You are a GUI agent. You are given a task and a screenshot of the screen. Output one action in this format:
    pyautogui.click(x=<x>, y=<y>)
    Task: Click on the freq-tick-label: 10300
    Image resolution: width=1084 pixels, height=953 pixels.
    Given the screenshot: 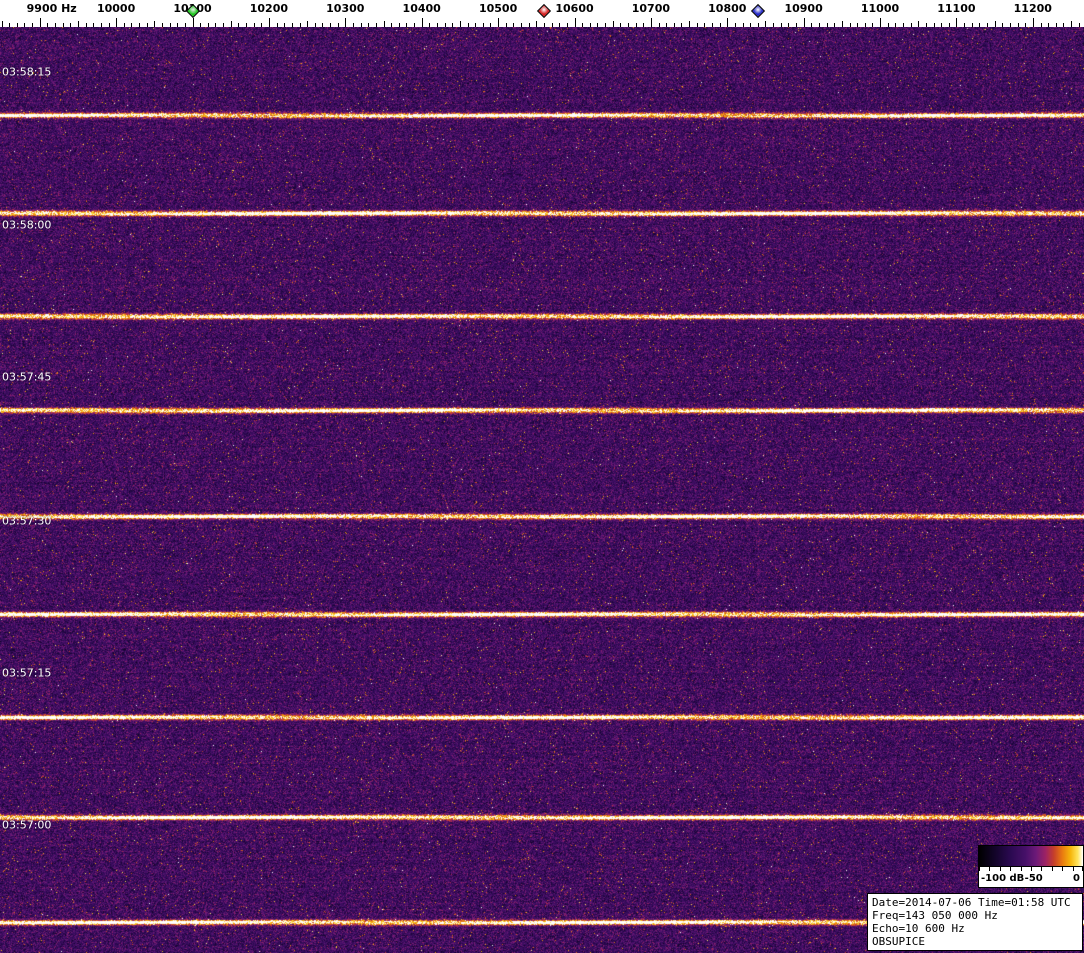 What is the action you would take?
    pyautogui.click(x=345, y=8)
    